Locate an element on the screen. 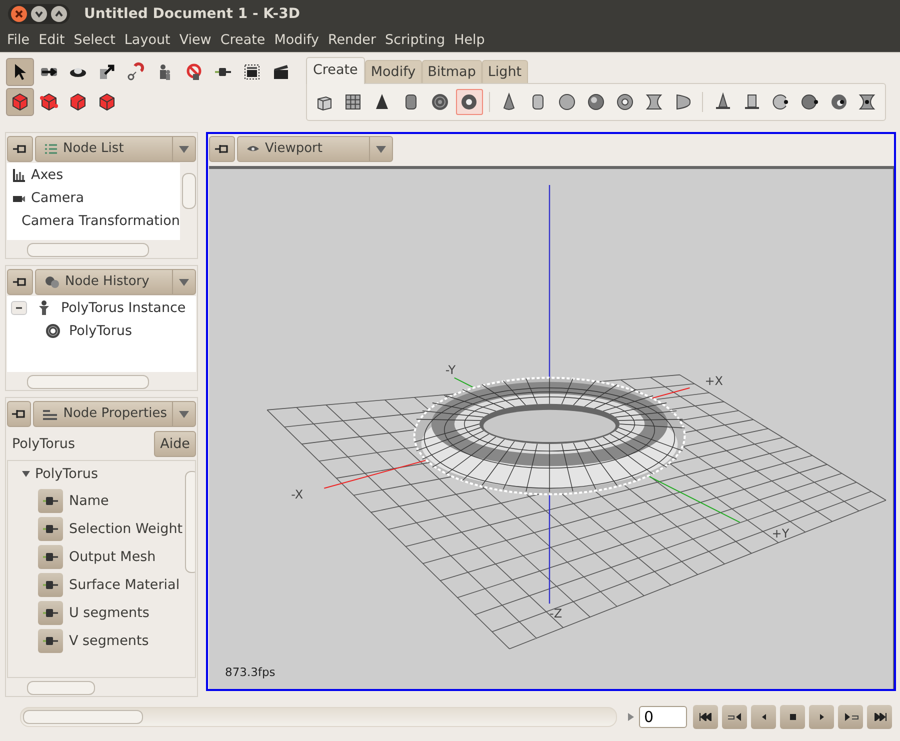 The height and width of the screenshot is (741, 900). panel-selector: Viewport is located at coordinates (315, 149).